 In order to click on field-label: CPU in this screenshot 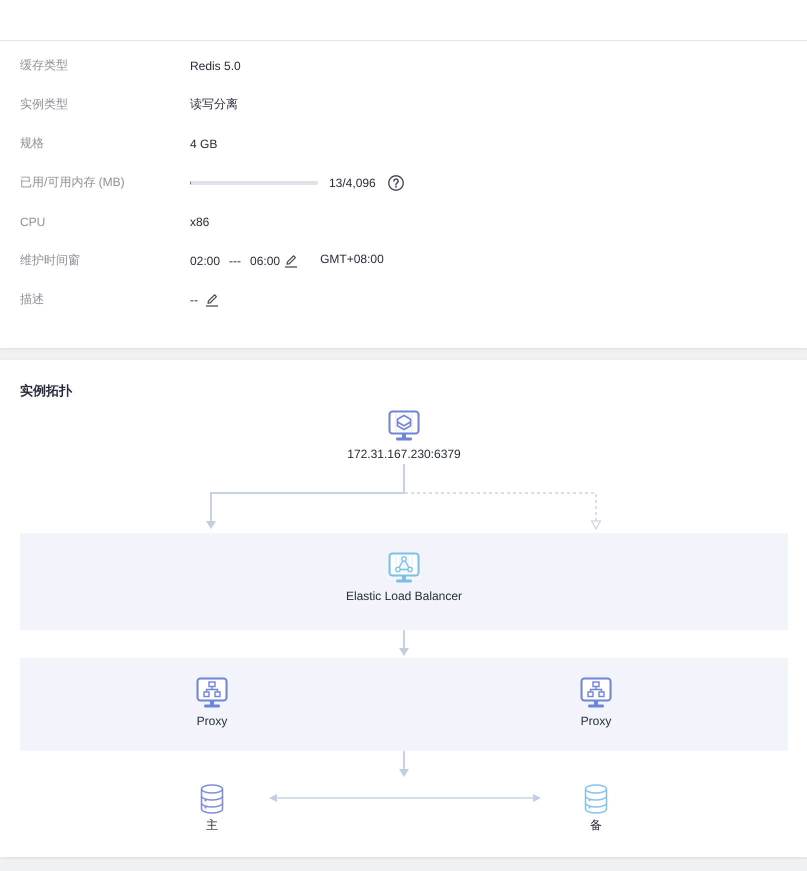, I will do `click(33, 221)`.